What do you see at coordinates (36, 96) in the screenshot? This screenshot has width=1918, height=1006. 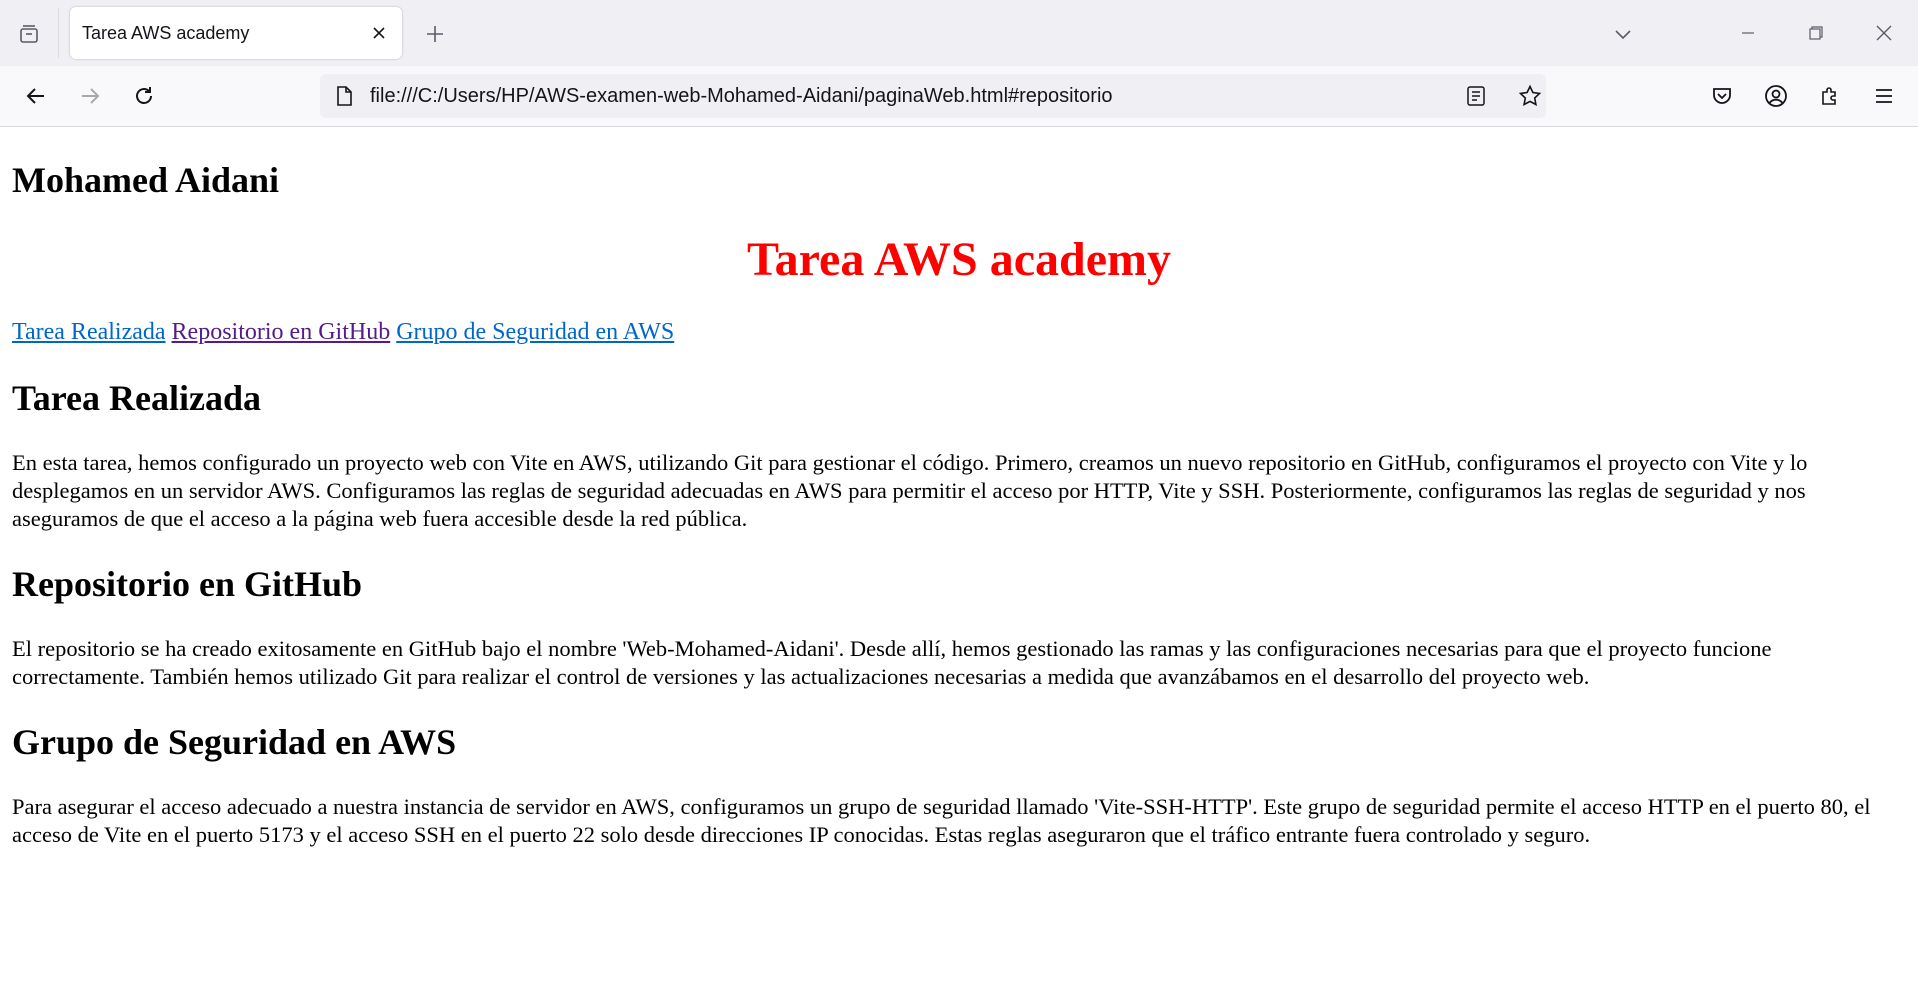 I see `arrow-left-icon` at bounding box center [36, 96].